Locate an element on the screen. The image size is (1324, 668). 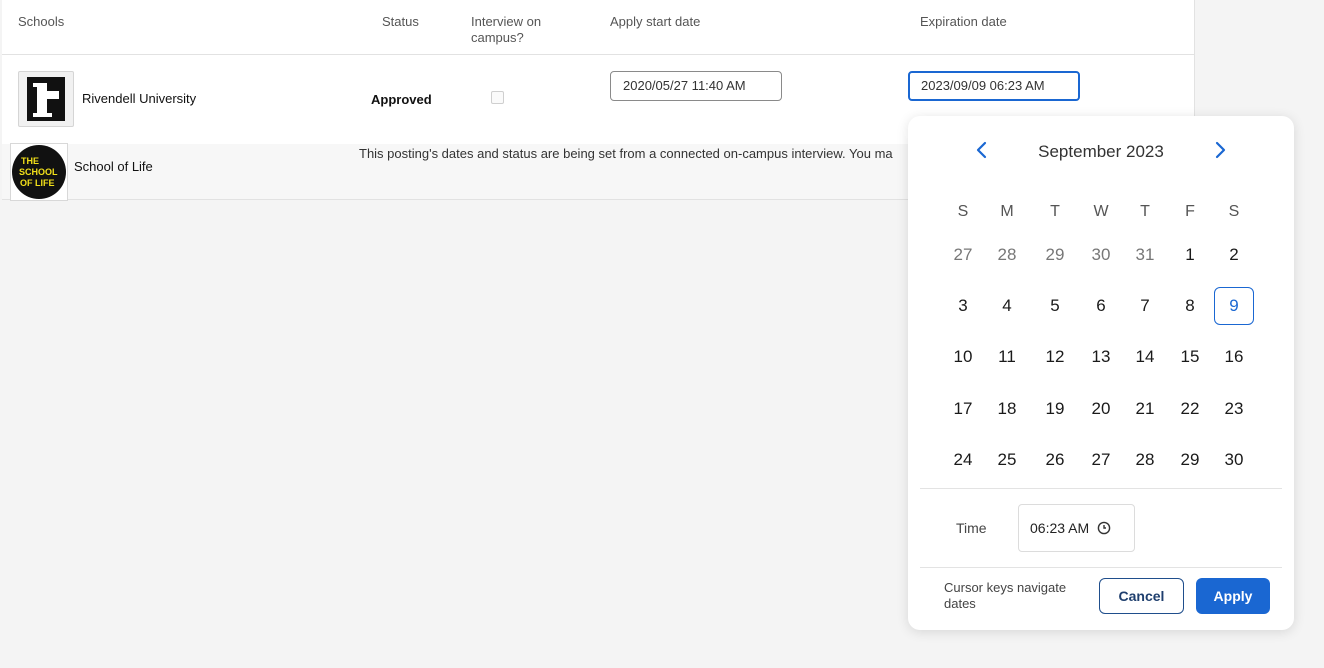
header-apply-start-date: Apply start date is located at coordinates (655, 21).